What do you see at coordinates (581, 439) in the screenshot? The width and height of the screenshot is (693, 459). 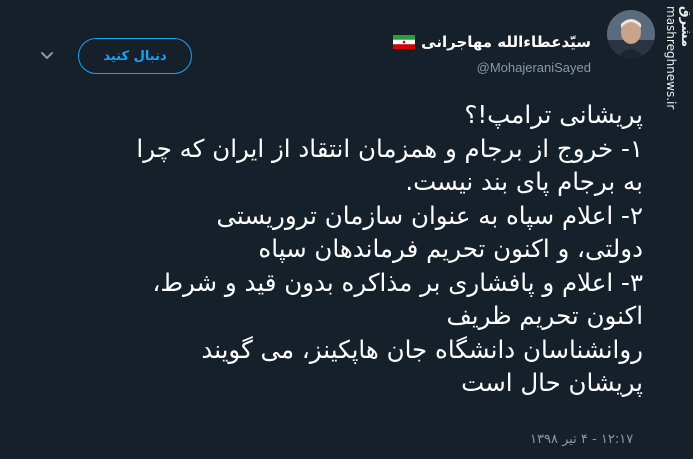 I see `tweet-timestamp: ۱۲:۱۷ - ۴ تیر ۱۳۹۸` at bounding box center [581, 439].